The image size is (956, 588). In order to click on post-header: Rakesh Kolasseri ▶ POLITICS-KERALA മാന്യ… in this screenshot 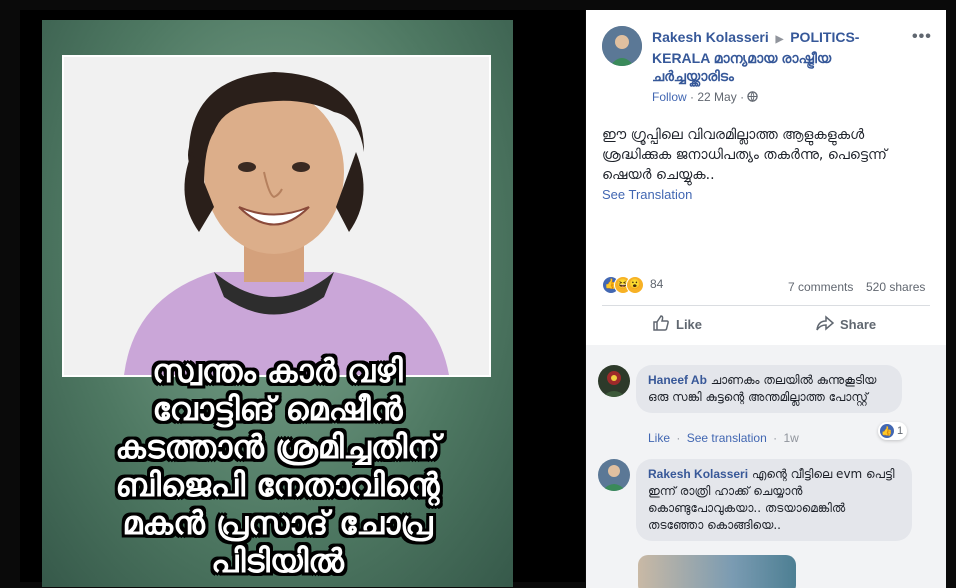, I will do `click(781, 56)`.